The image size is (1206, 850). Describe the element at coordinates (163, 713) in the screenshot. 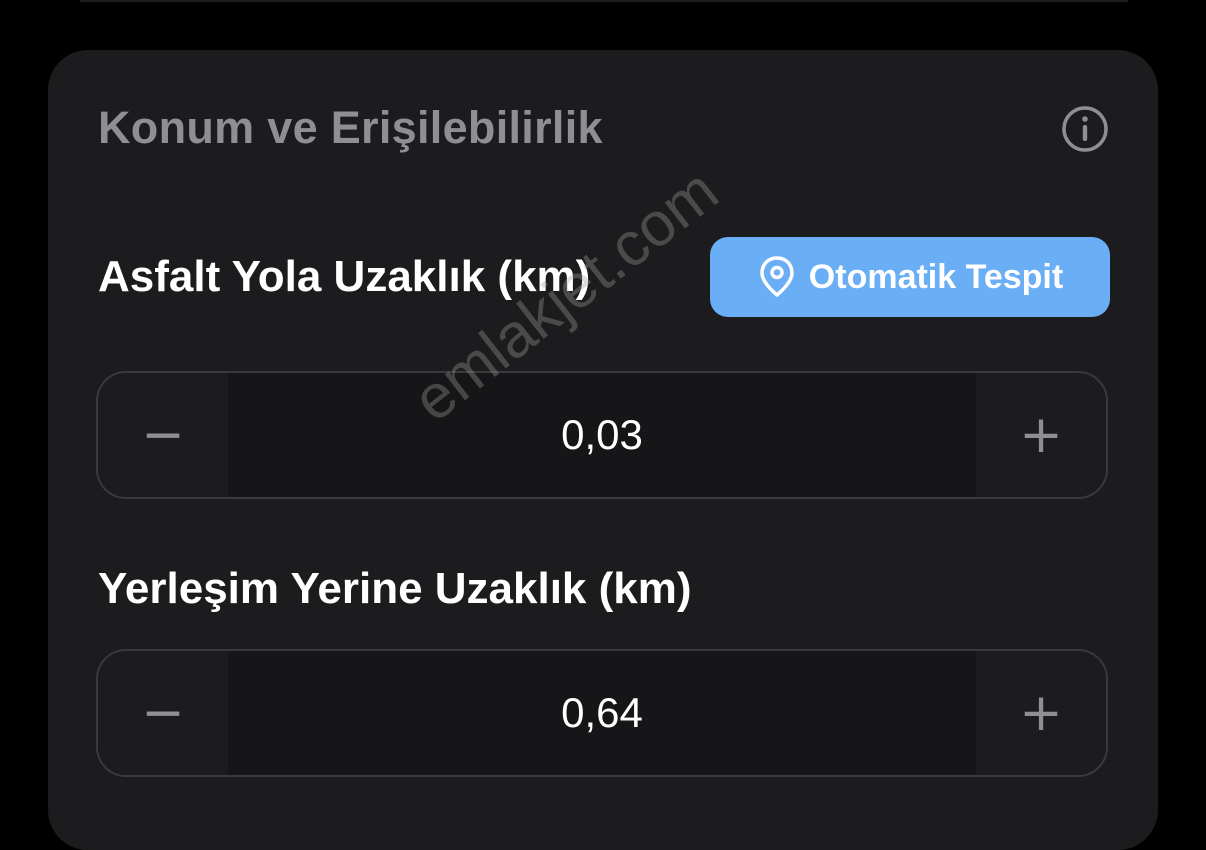

I see `settlement-distance-decrement-button: −` at that location.